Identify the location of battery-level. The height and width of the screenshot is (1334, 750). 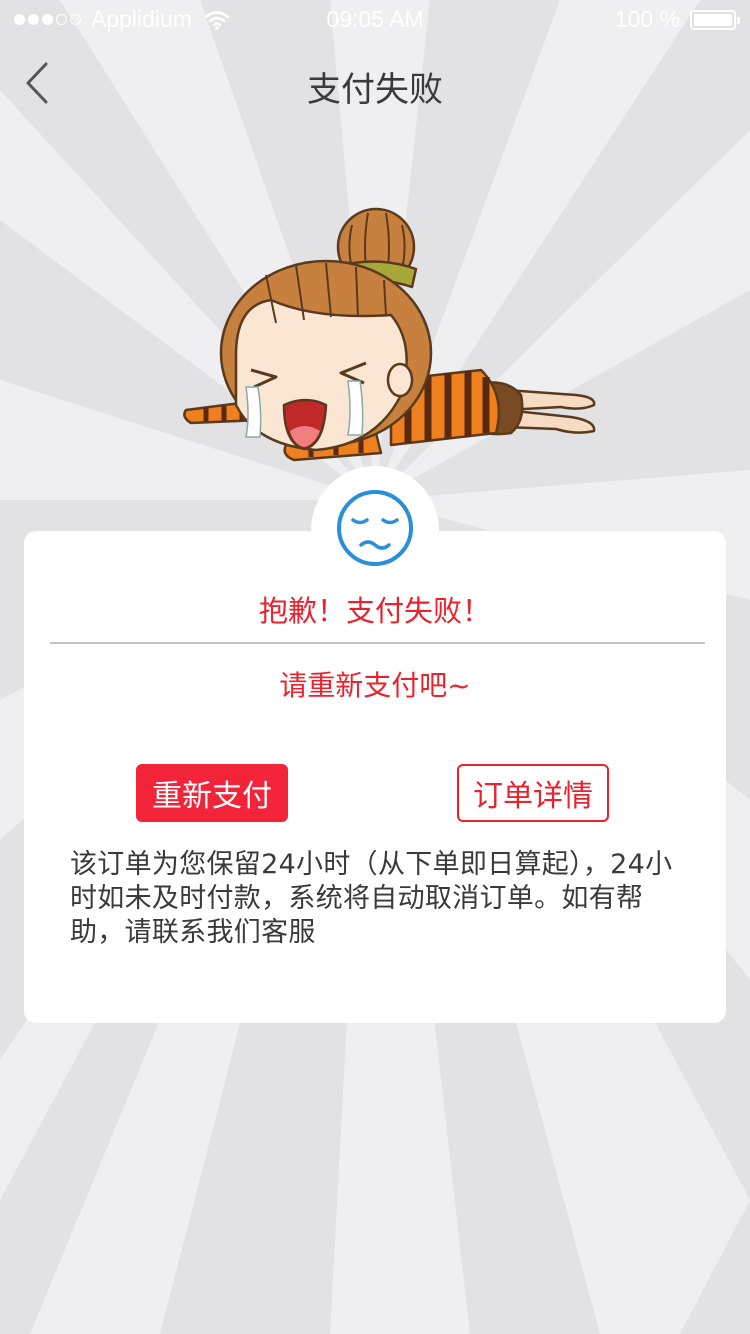
(713, 19).